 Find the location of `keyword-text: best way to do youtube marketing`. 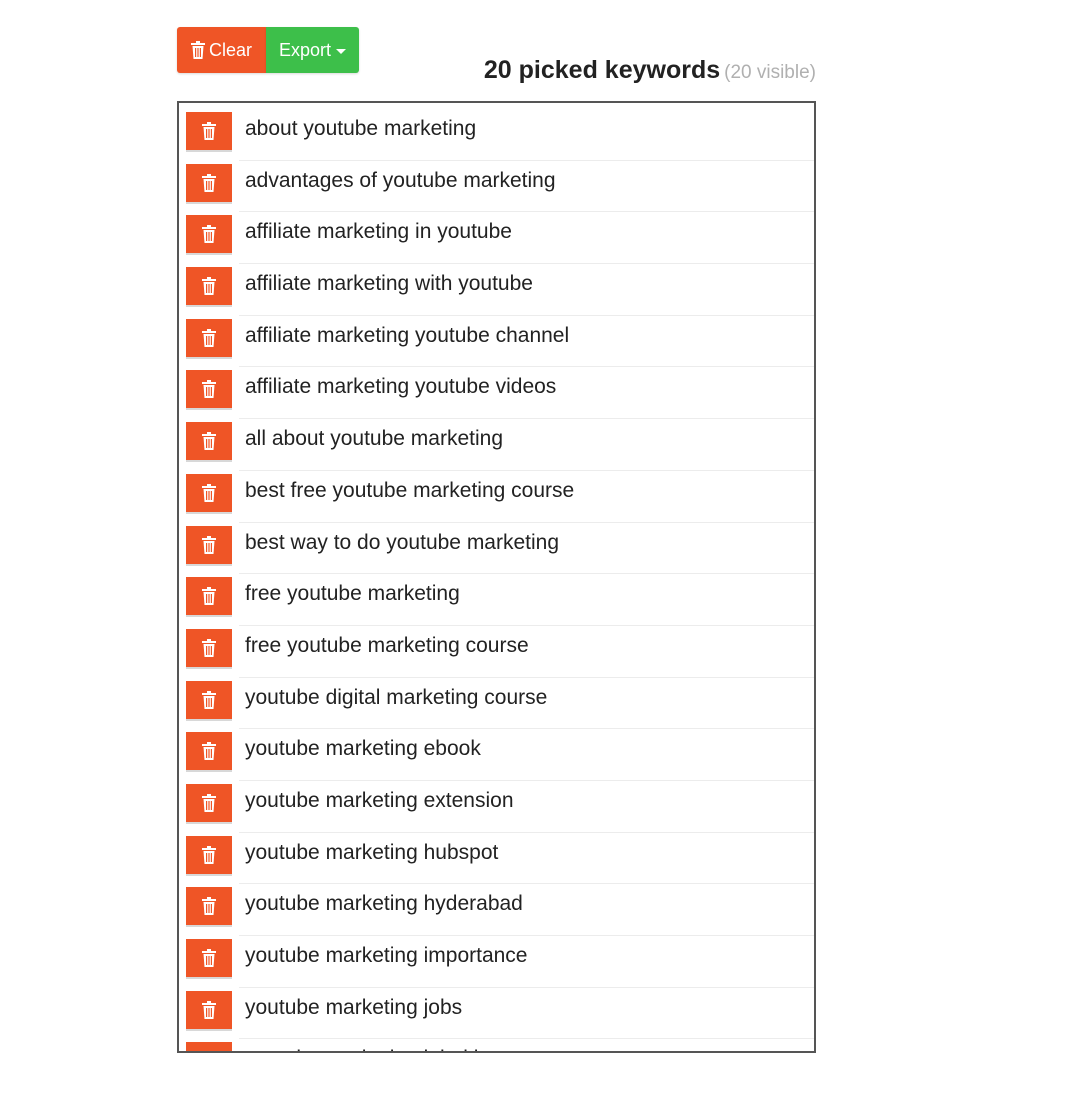

keyword-text: best way to do youtube marketing is located at coordinates (402, 542).